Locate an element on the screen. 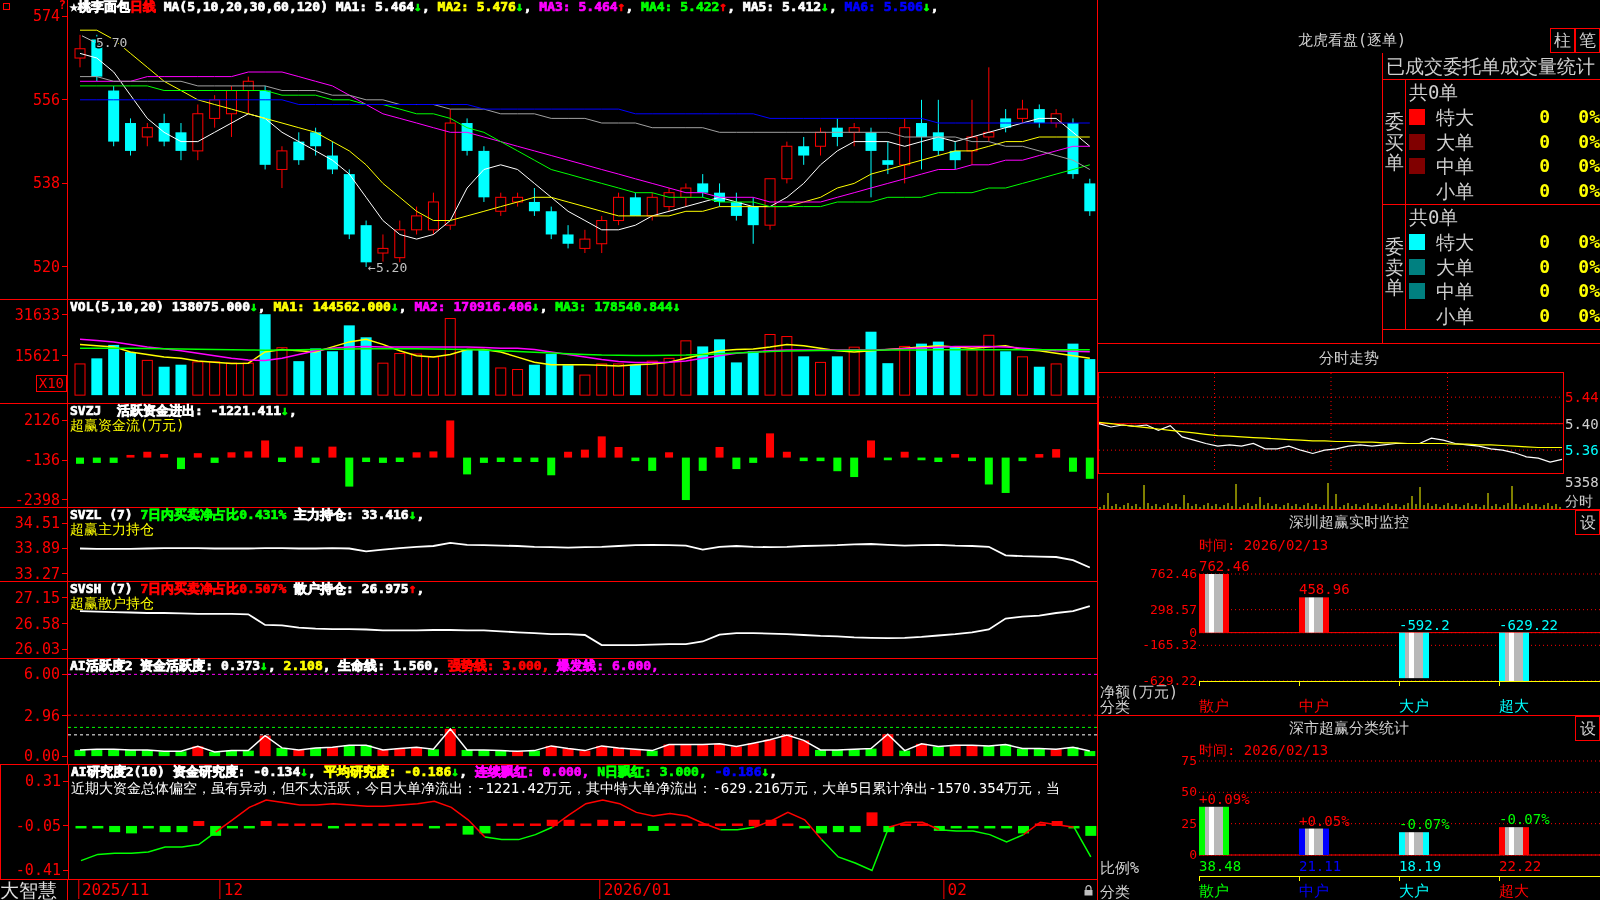 The width and height of the screenshot is (1600, 900). section-title: 分时走势 is located at coordinates (1349, 358).